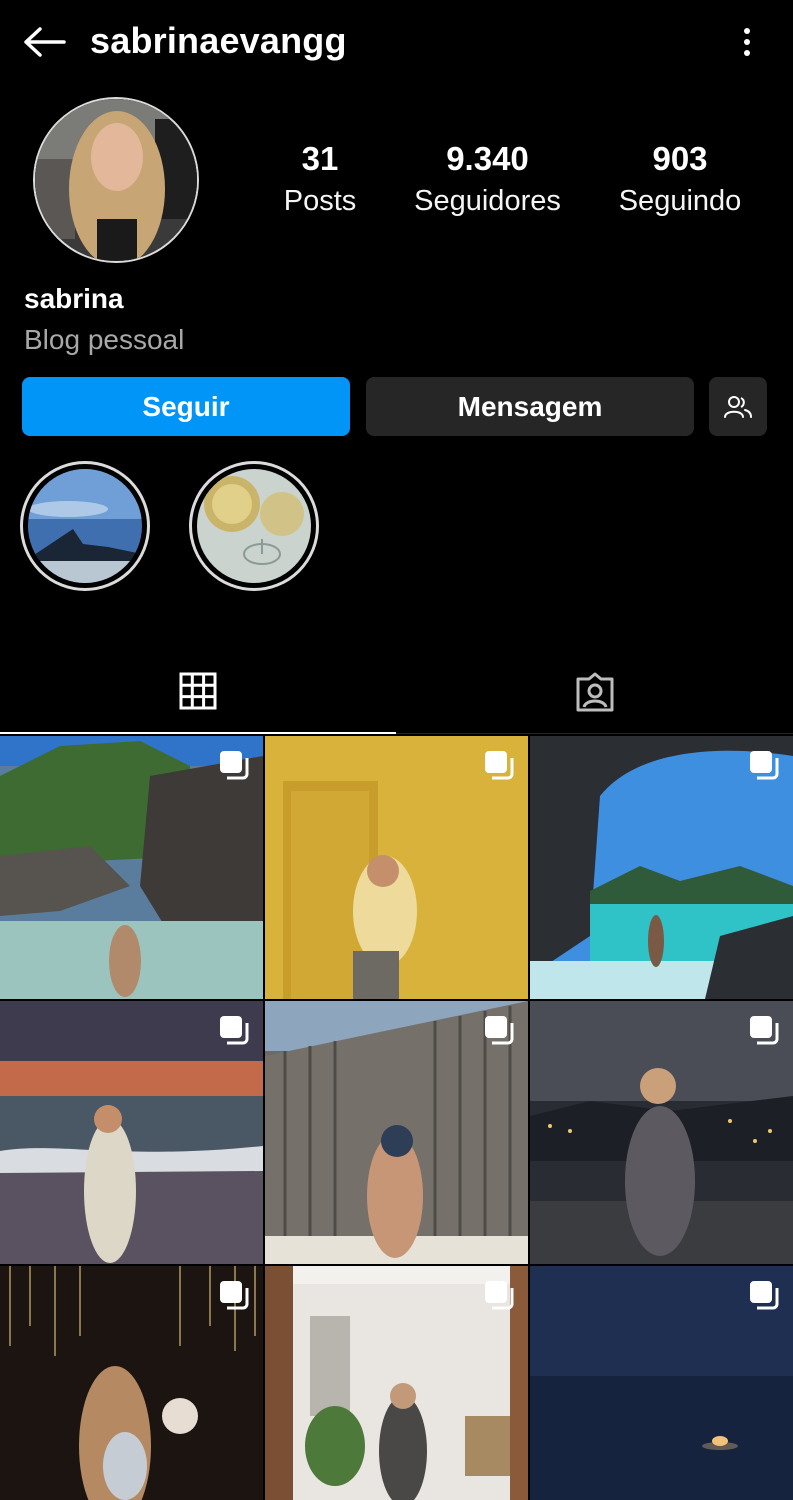 This screenshot has width=793, height=1500. What do you see at coordinates (680, 180) in the screenshot?
I see `stat-following: 903 Seguindo` at bounding box center [680, 180].